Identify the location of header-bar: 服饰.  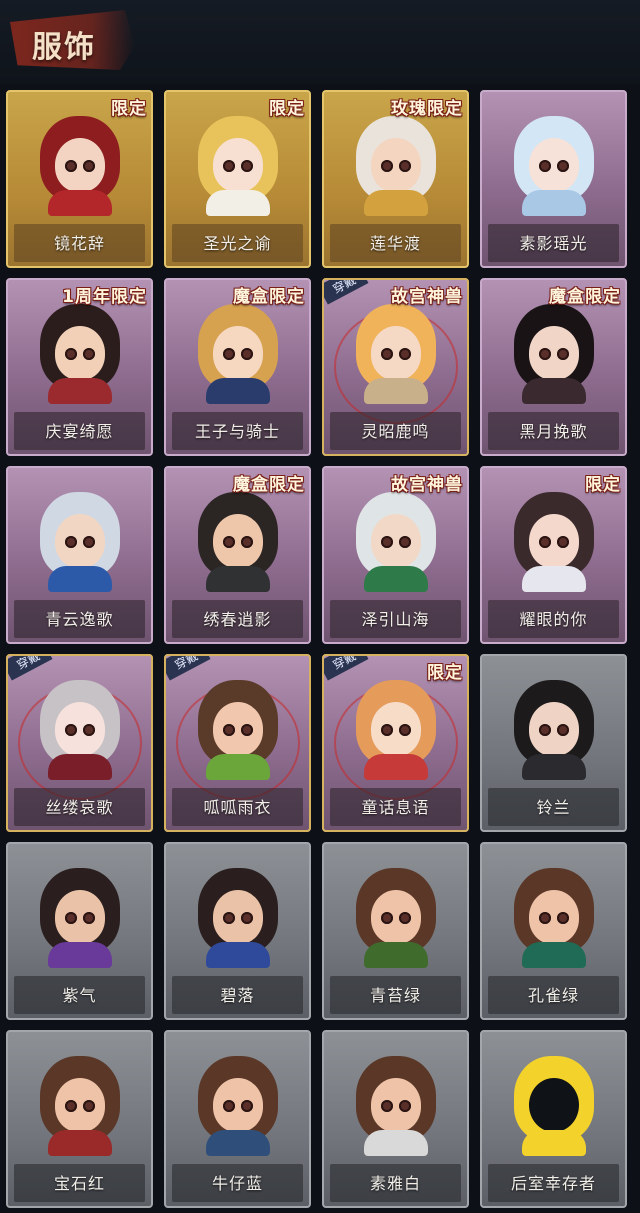
(320, 42).